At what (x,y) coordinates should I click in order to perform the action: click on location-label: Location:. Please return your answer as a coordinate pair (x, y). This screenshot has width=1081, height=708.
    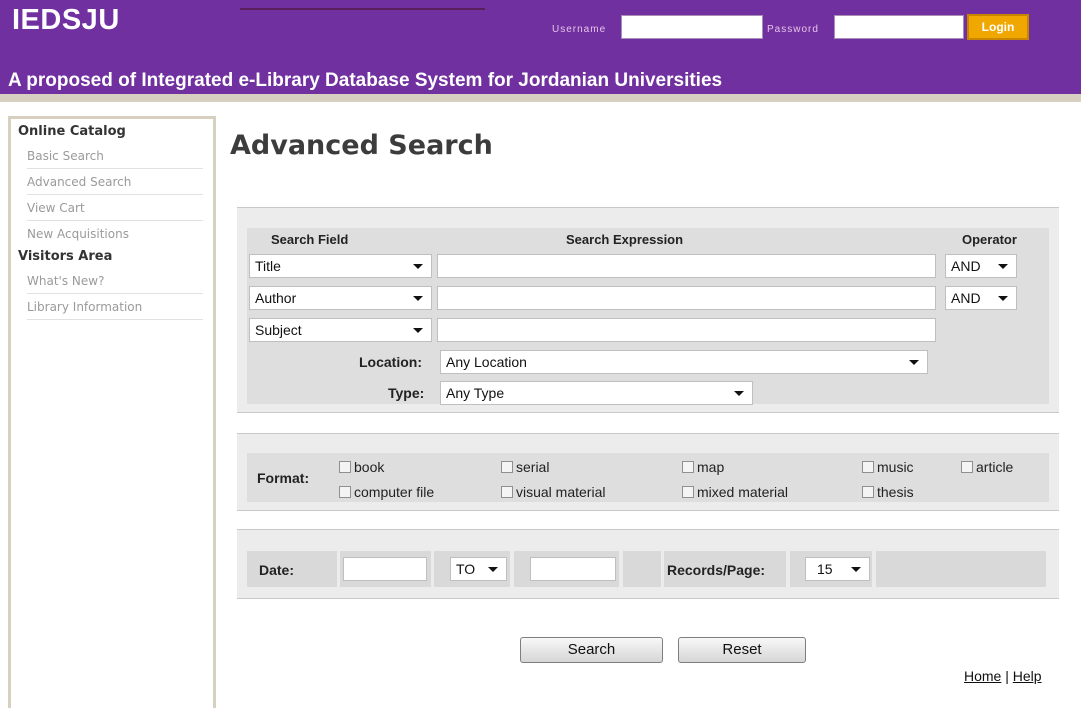
    Looking at the image, I should click on (390, 362).